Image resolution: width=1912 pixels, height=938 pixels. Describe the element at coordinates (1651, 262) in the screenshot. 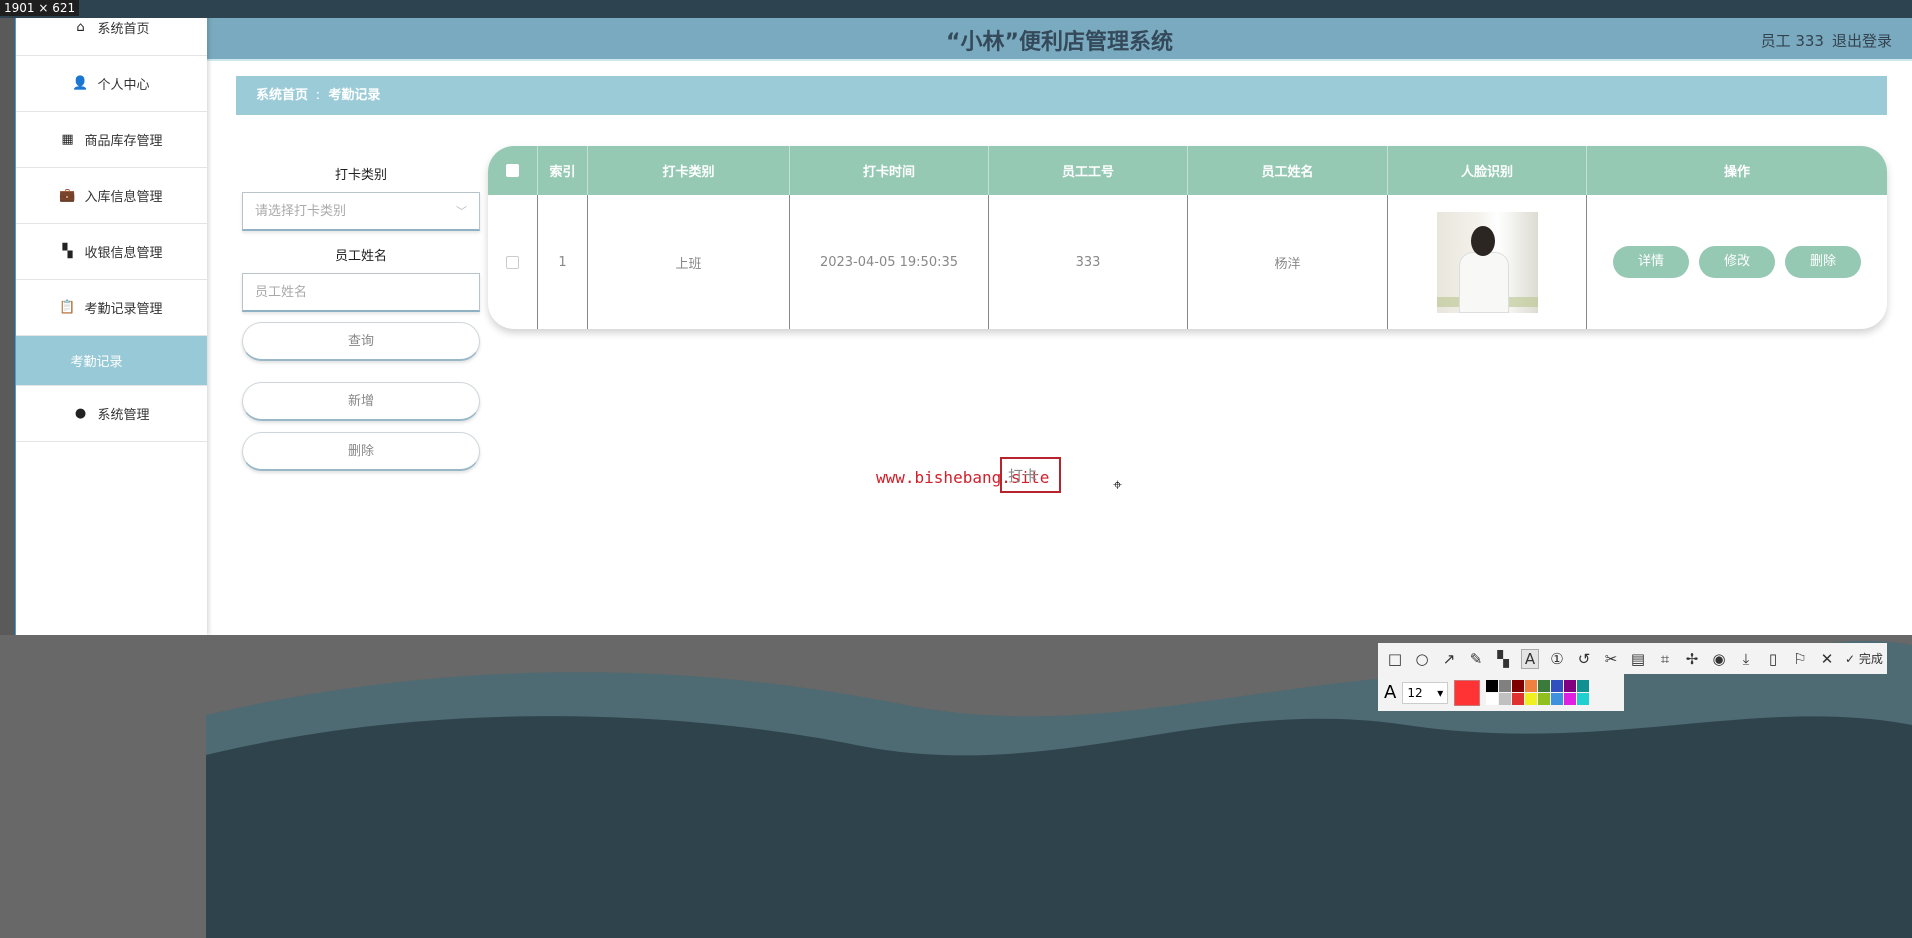

I see `detail-button: 详情` at that location.